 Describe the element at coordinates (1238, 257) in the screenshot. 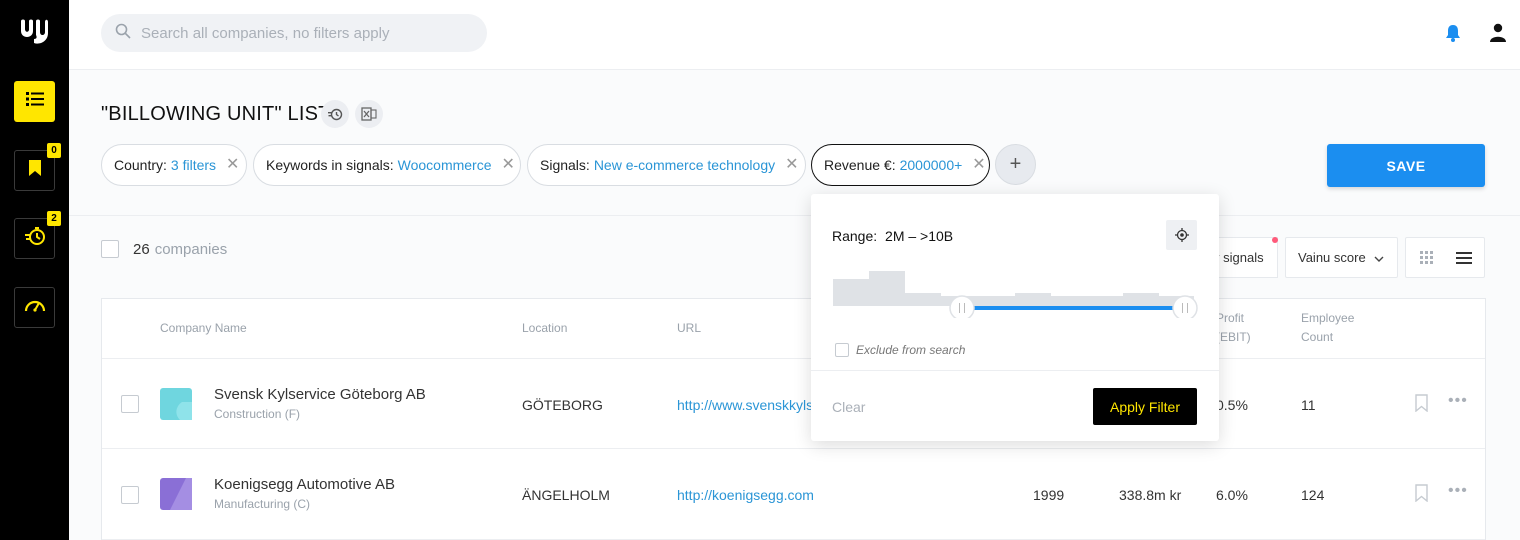

I see `signals-toggle-label: v signals` at that location.